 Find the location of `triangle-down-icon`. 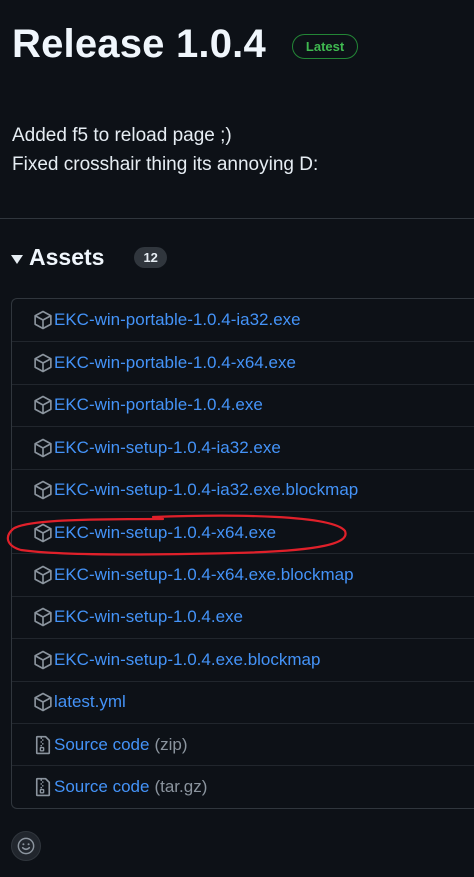

triangle-down-icon is located at coordinates (17, 259).